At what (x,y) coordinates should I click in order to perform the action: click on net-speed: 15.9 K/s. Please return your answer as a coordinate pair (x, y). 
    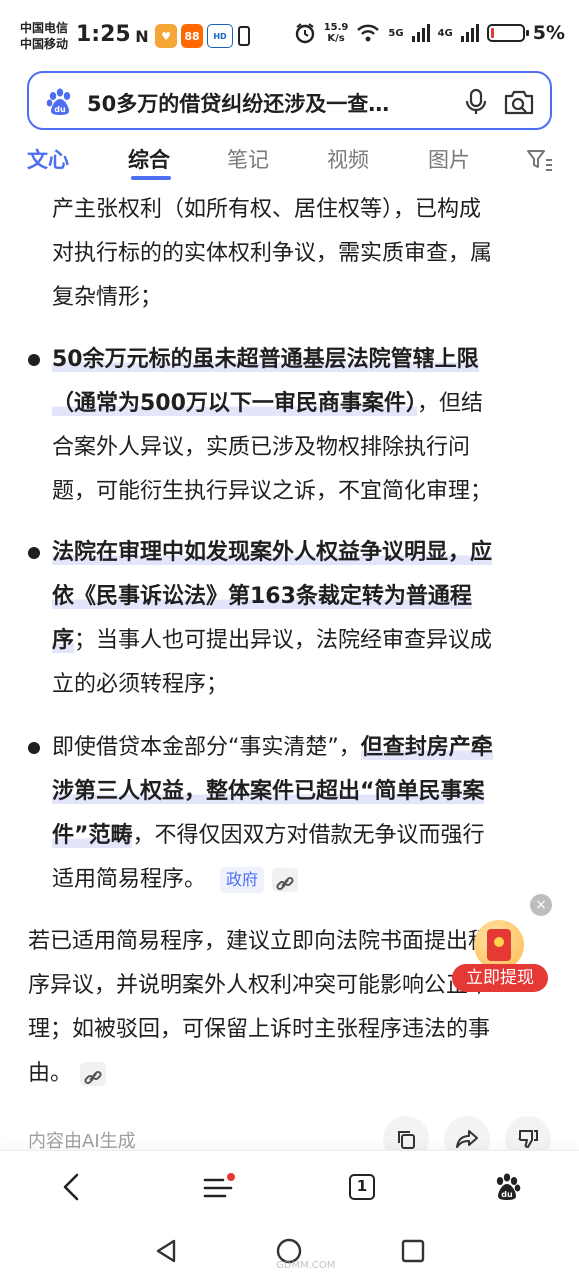
    Looking at the image, I should click on (336, 33).